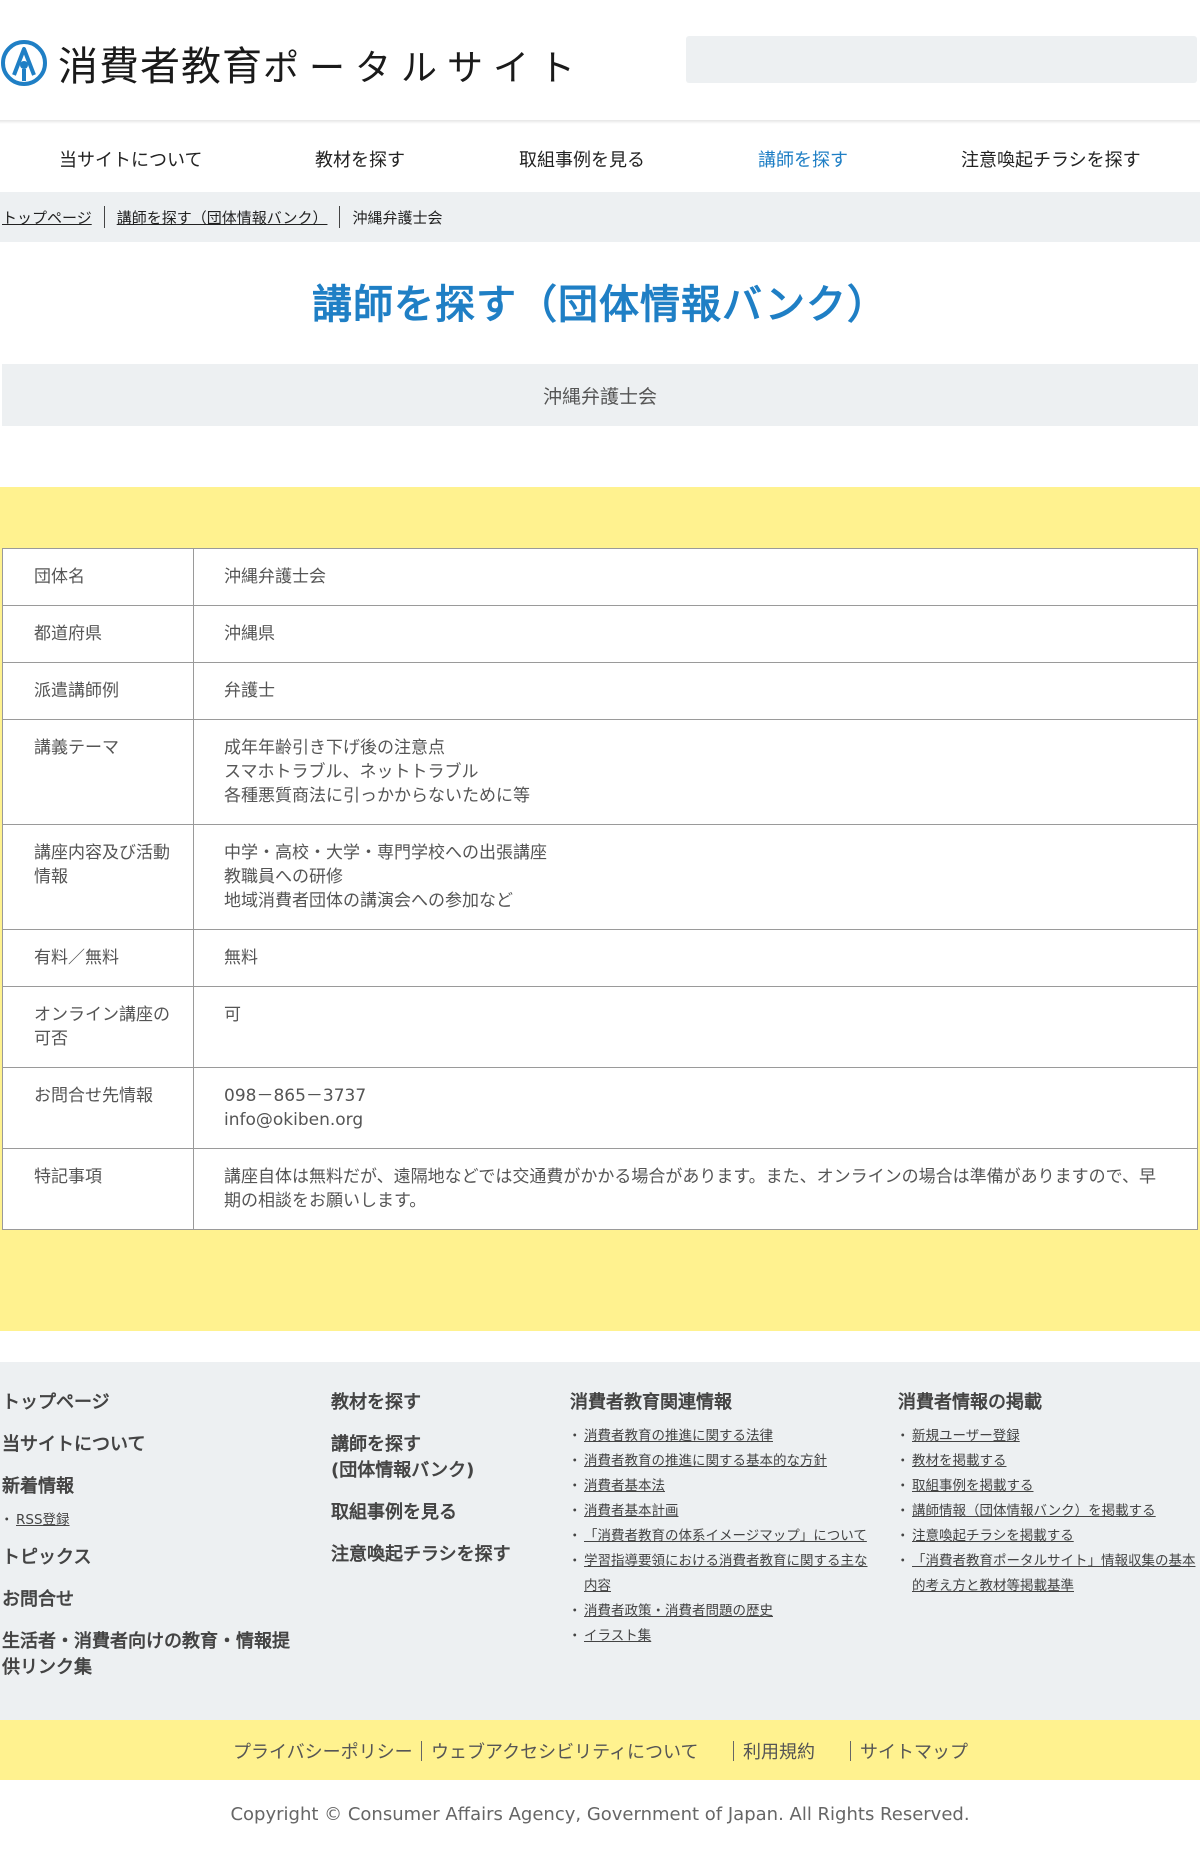  Describe the element at coordinates (98, 1189) in the screenshot. I see `row-label: 特記事項` at that location.